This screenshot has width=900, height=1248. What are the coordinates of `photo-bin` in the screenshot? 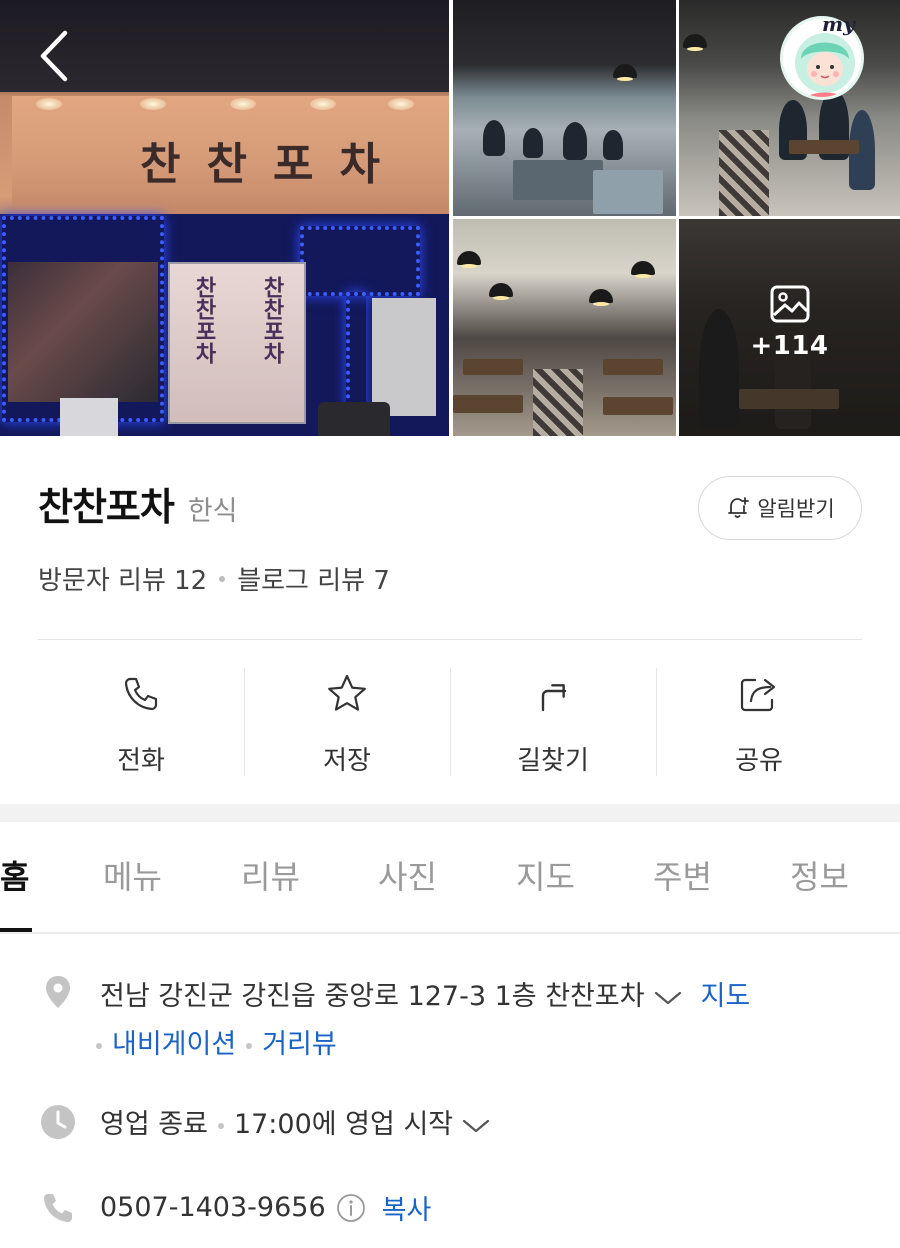 It's located at (354, 419).